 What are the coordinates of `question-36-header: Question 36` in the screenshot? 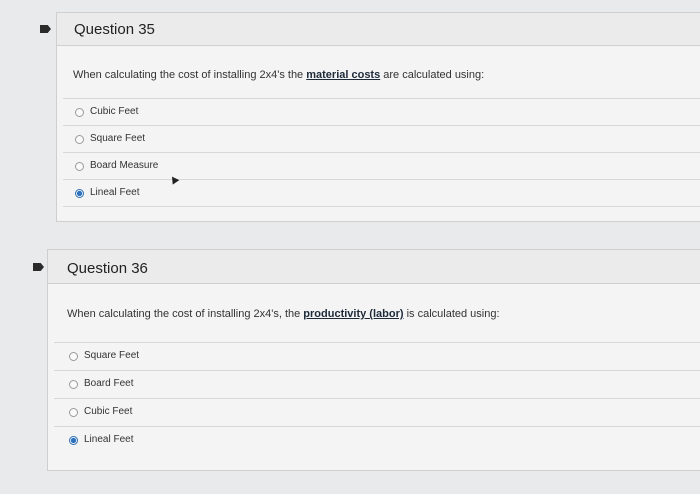 It's located at (374, 267).